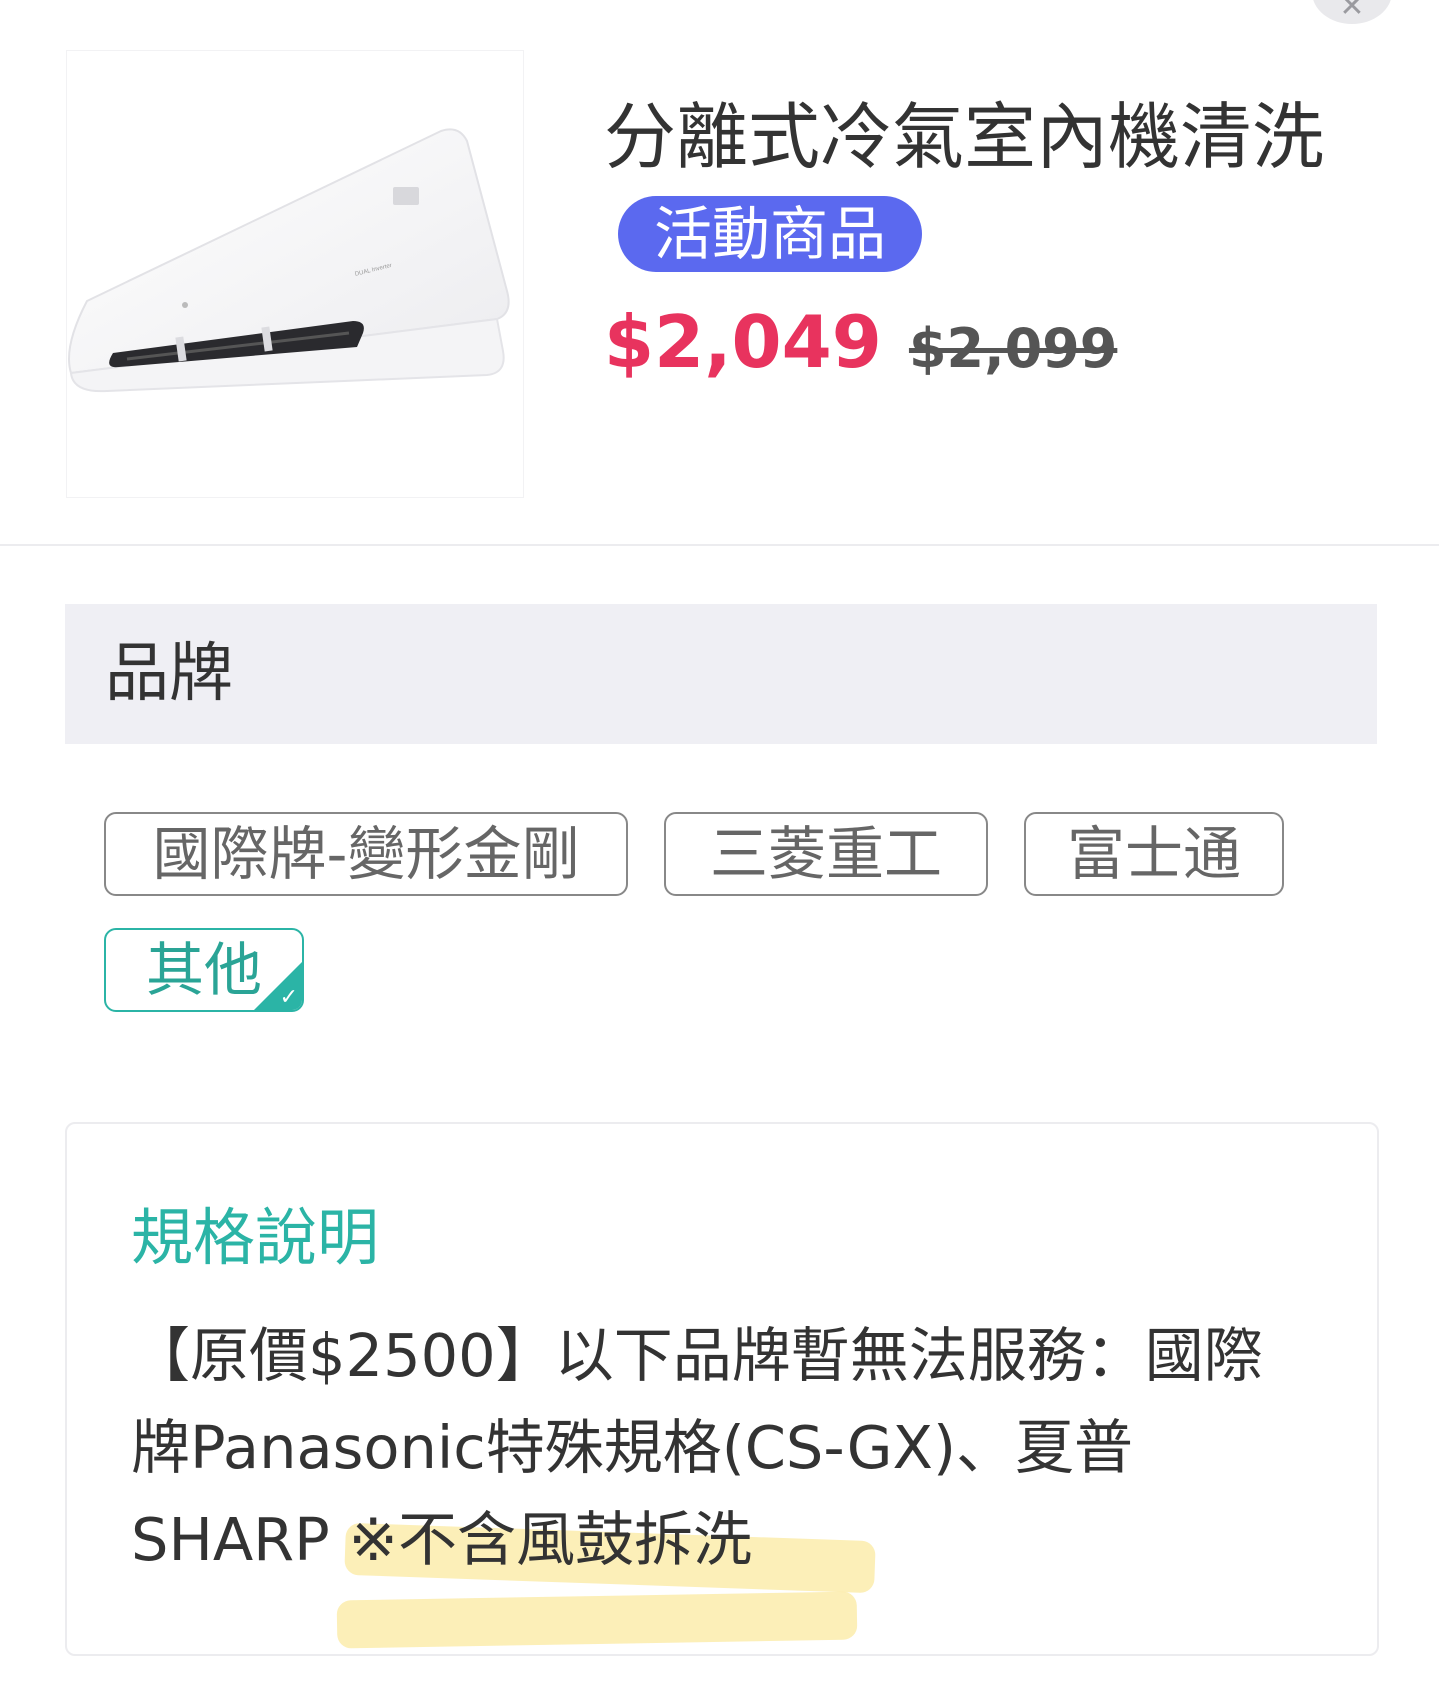 This screenshot has width=1439, height=1697. I want to click on brand-section-title: 品牌, so click(169, 674).